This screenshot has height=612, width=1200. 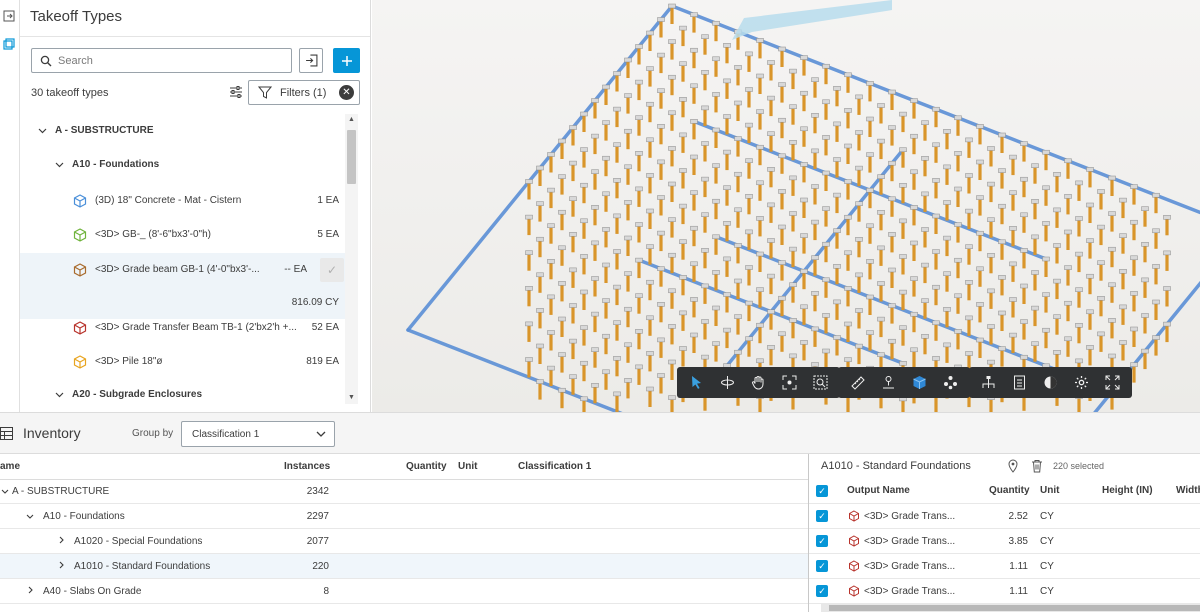 I want to click on import-icon, so click(x=311, y=60).